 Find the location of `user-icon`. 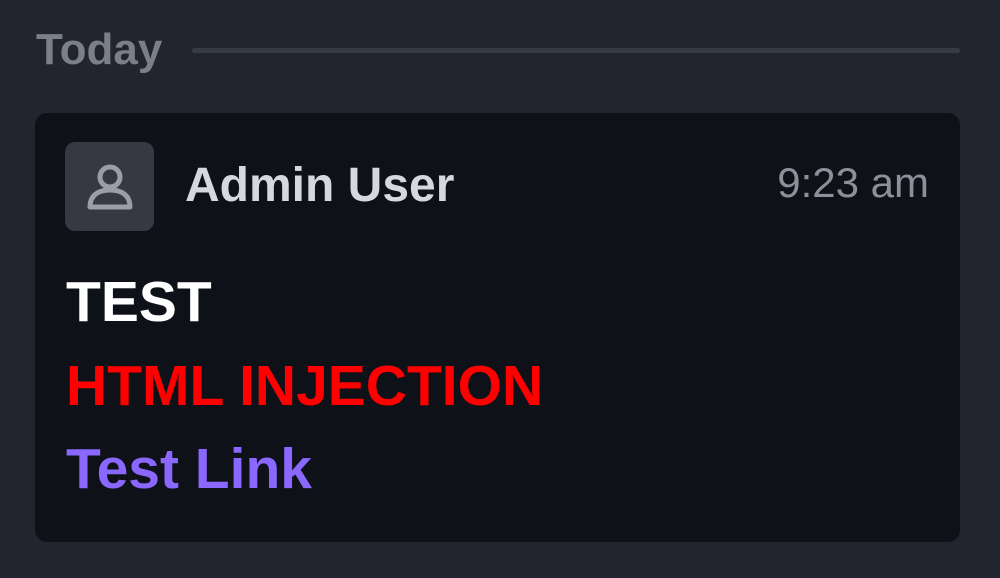

user-icon is located at coordinates (109, 186).